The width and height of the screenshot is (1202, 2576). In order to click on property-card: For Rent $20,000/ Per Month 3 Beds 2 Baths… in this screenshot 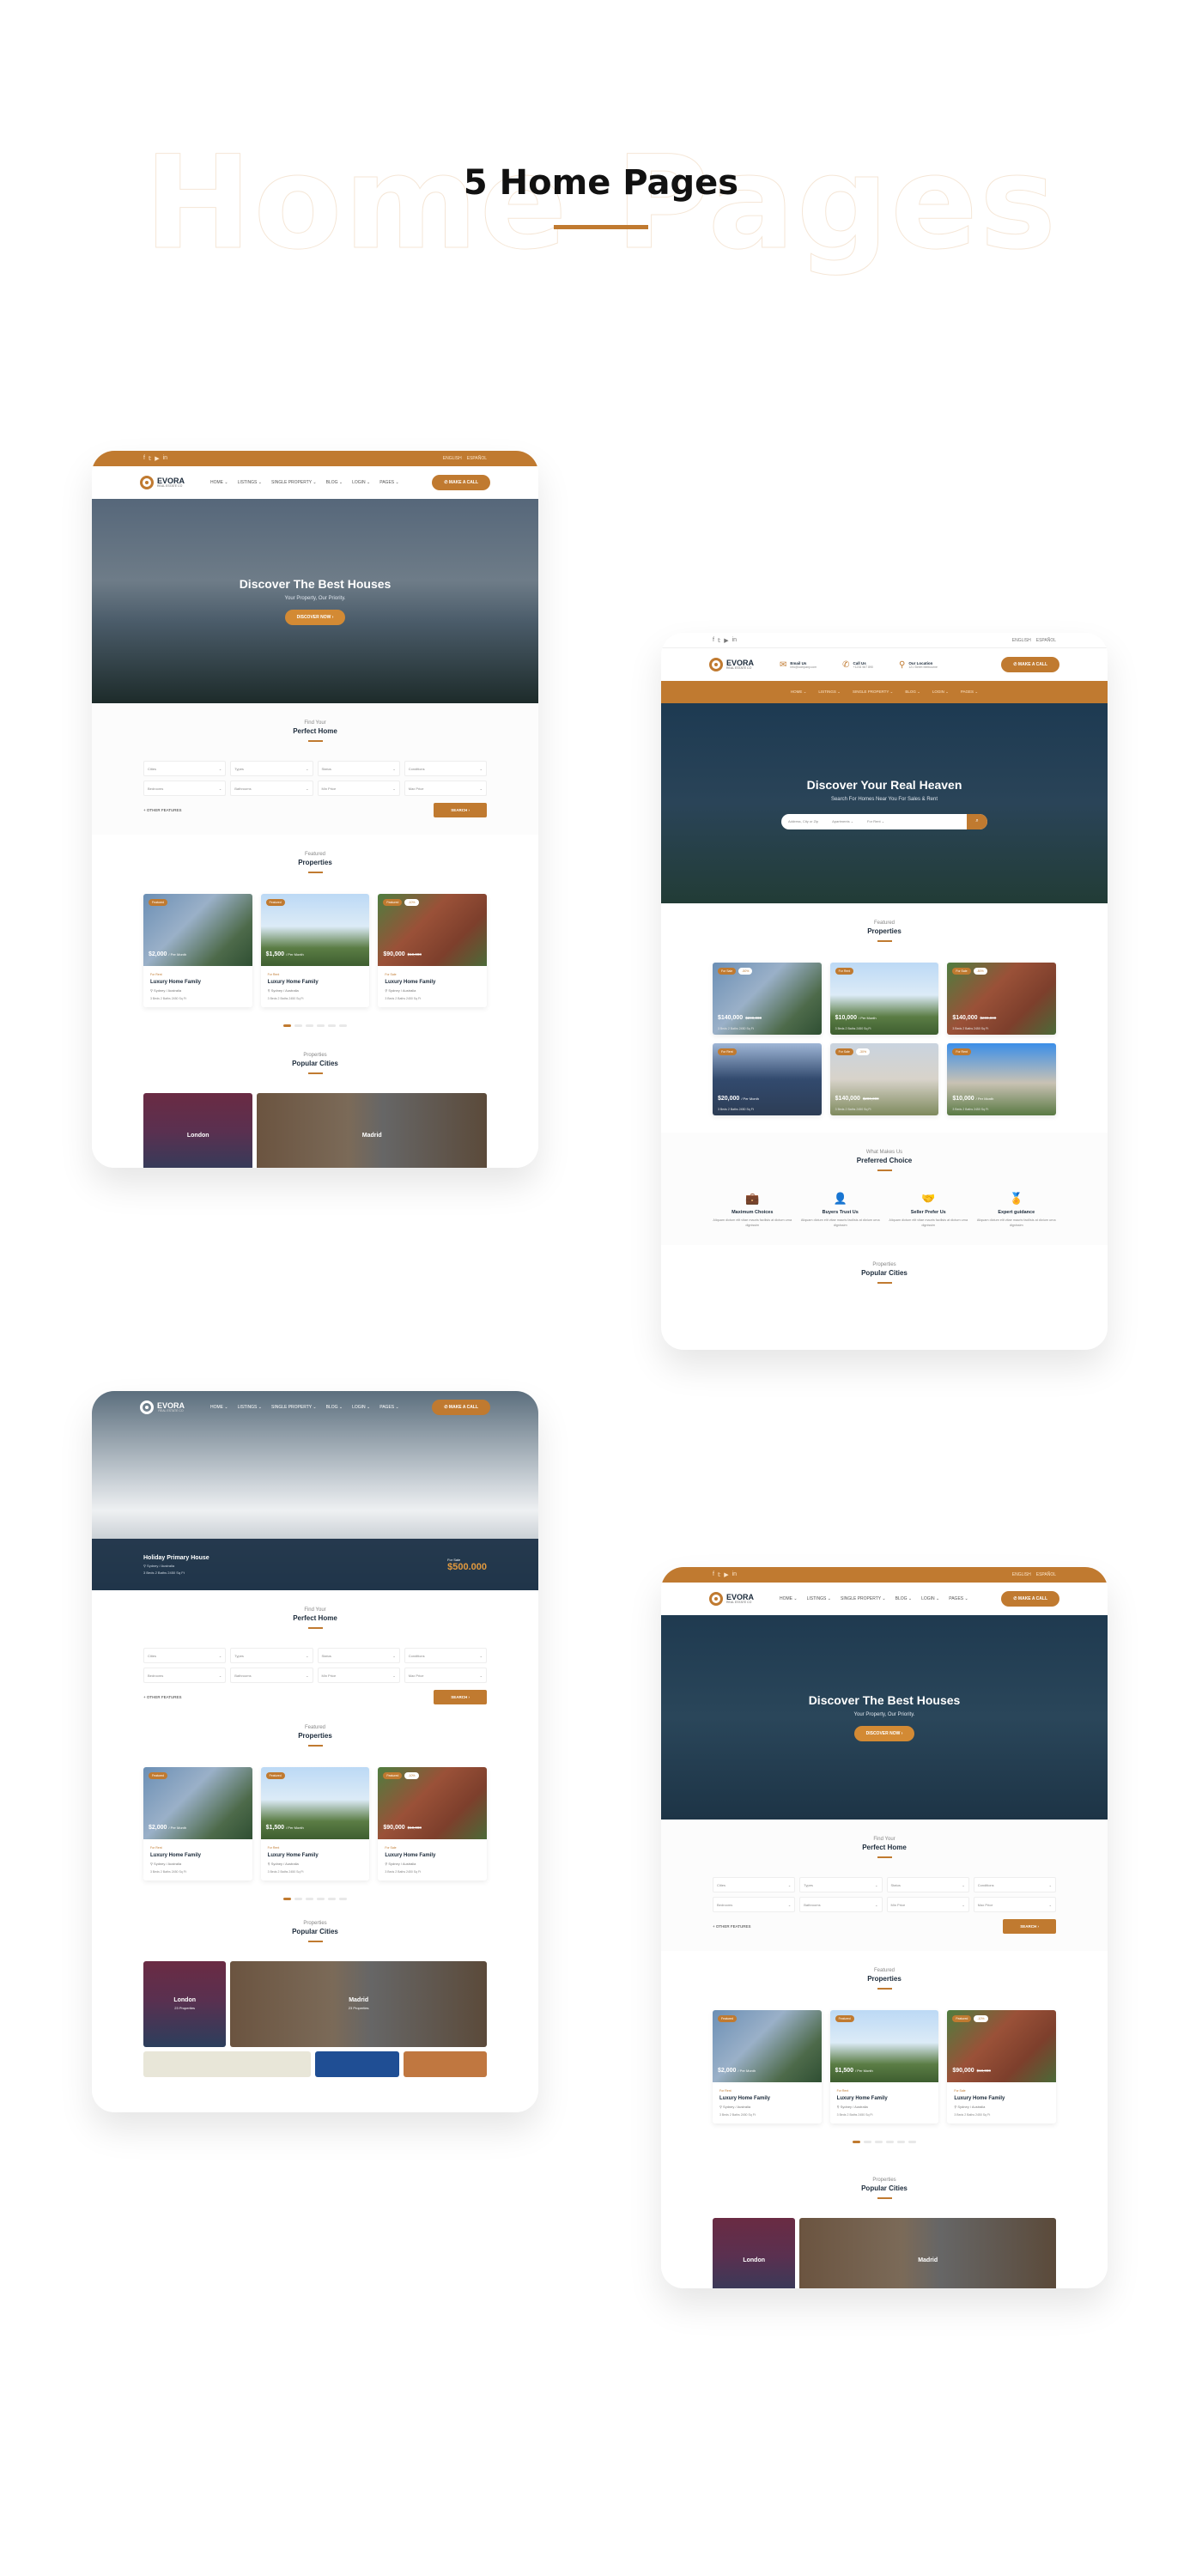, I will do `click(768, 1079)`.